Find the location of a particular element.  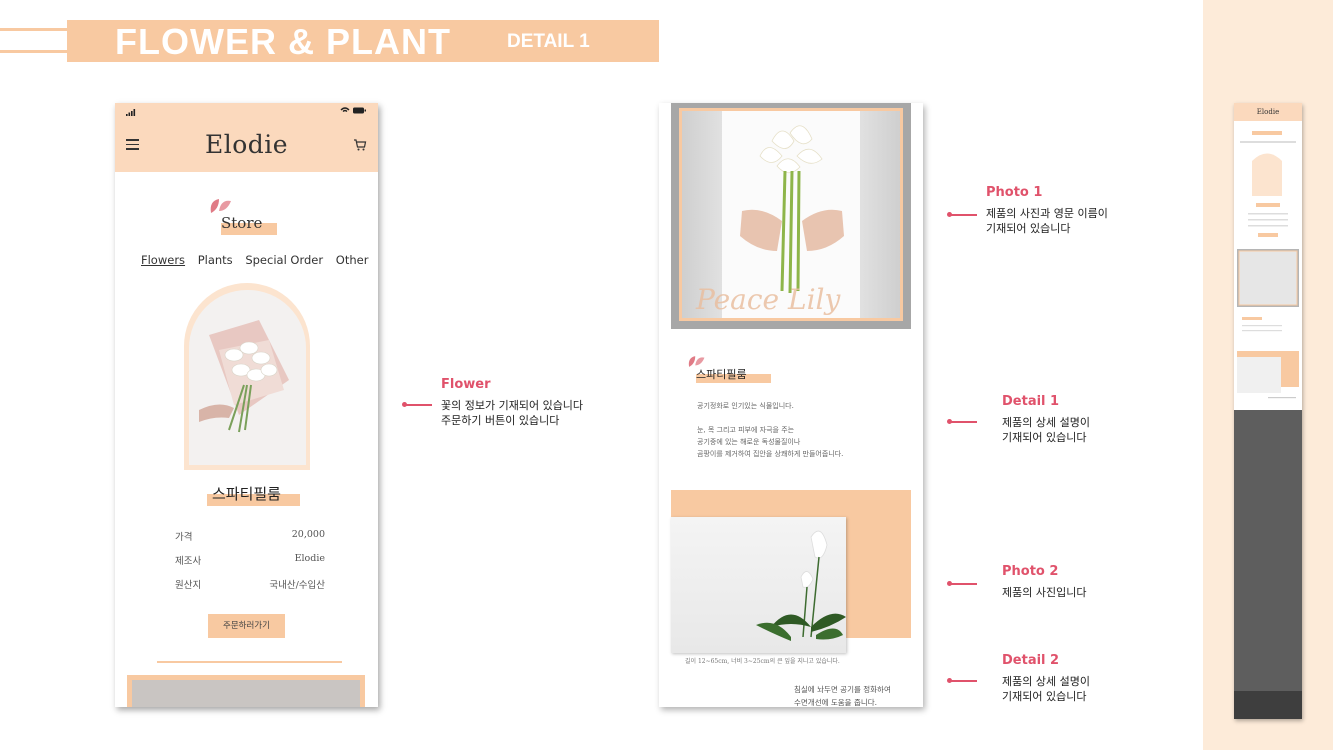

detail-text: 공기정화로 인기있는 식물입니다. is located at coordinates (745, 406).